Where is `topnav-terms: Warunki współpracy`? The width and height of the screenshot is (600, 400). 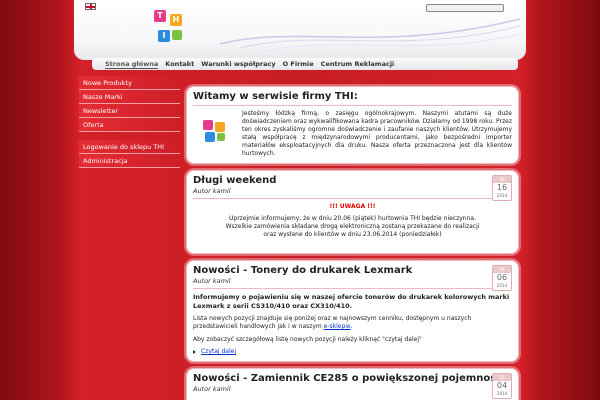
topnav-terms: Warunki współpracy is located at coordinates (238, 64).